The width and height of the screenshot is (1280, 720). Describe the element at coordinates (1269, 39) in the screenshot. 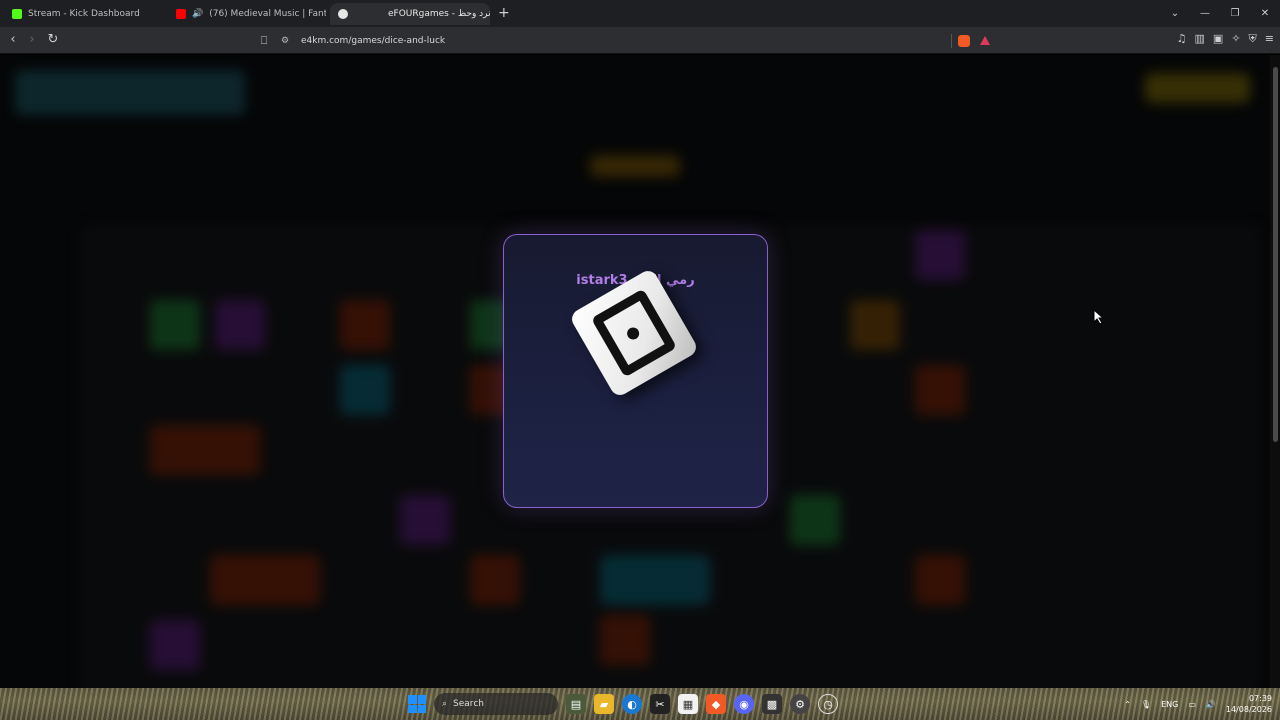

I see `menu-icon: ≡` at that location.